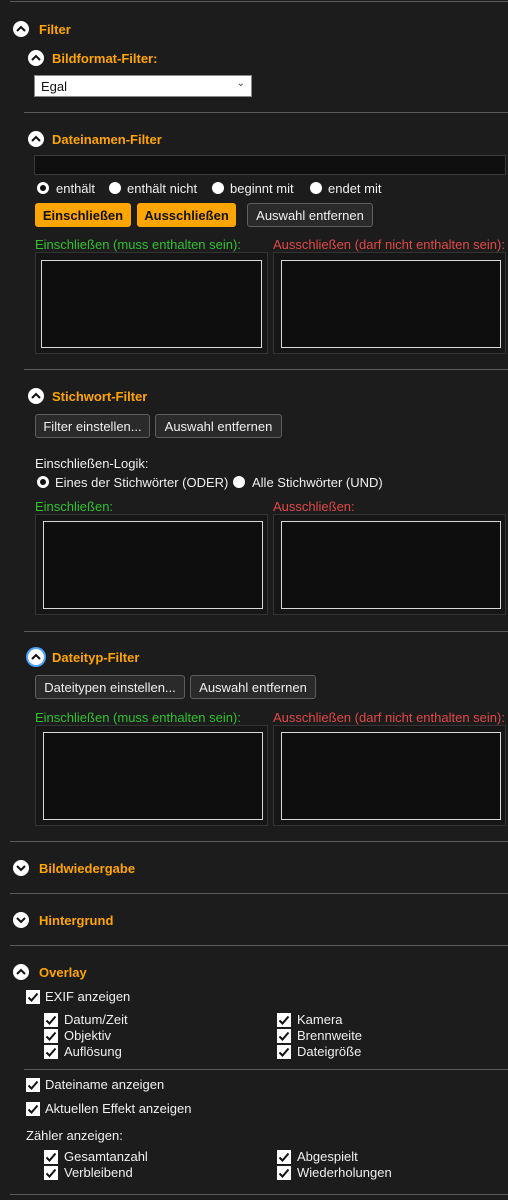  I want to click on verbleibend-checkbox, so click(51, 1173).